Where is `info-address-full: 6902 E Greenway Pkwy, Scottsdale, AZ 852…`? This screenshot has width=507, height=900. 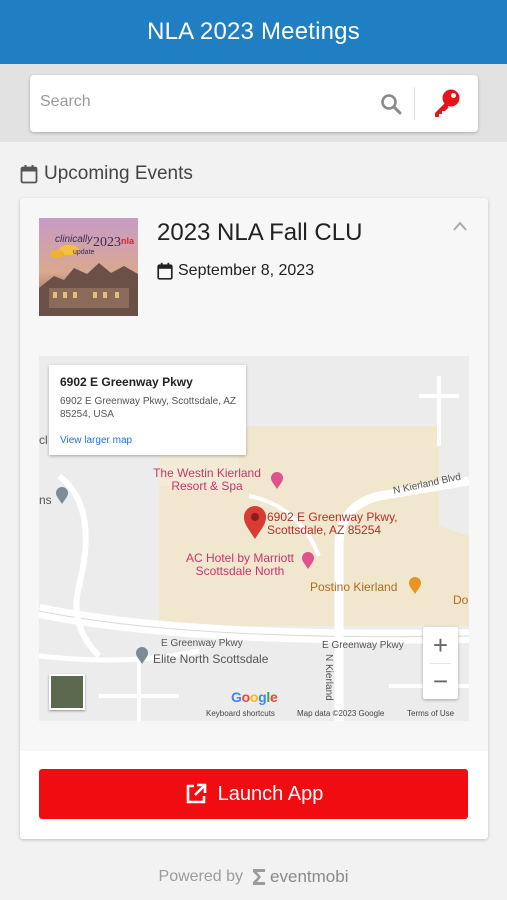
info-address-full: 6902 E Greenway Pkwy, Scottsdale, AZ 852… is located at coordinates (148, 408).